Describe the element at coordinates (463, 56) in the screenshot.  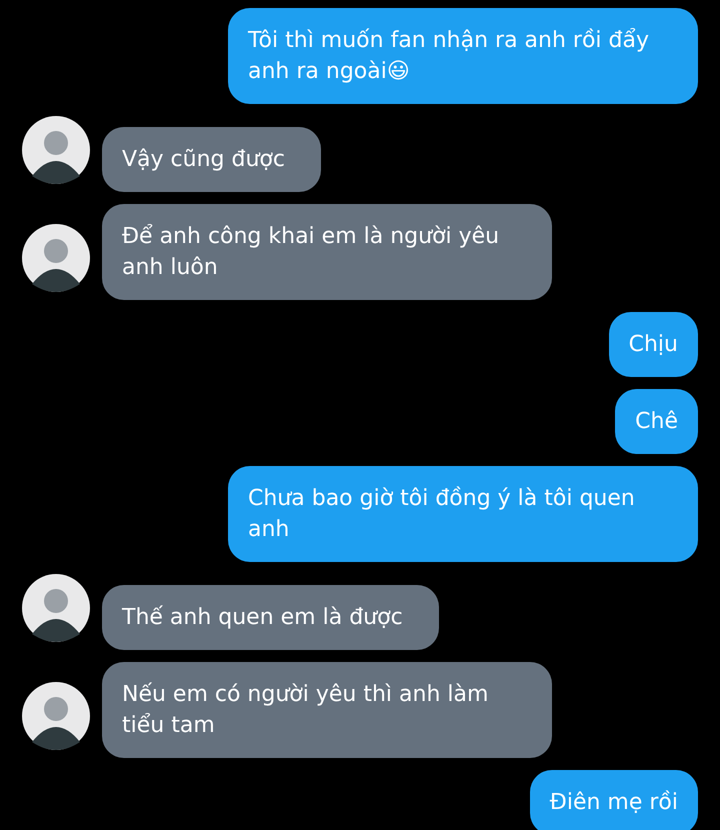
I see `message-bubble: Tôi thì muốn fan nhận ra anh rồi đẩy anh ra ngoài😃` at that location.